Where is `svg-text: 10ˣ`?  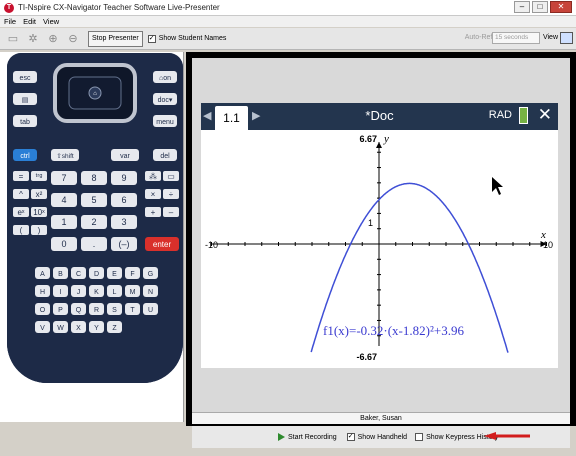 svg-text: 10ˣ is located at coordinates (39, 212).